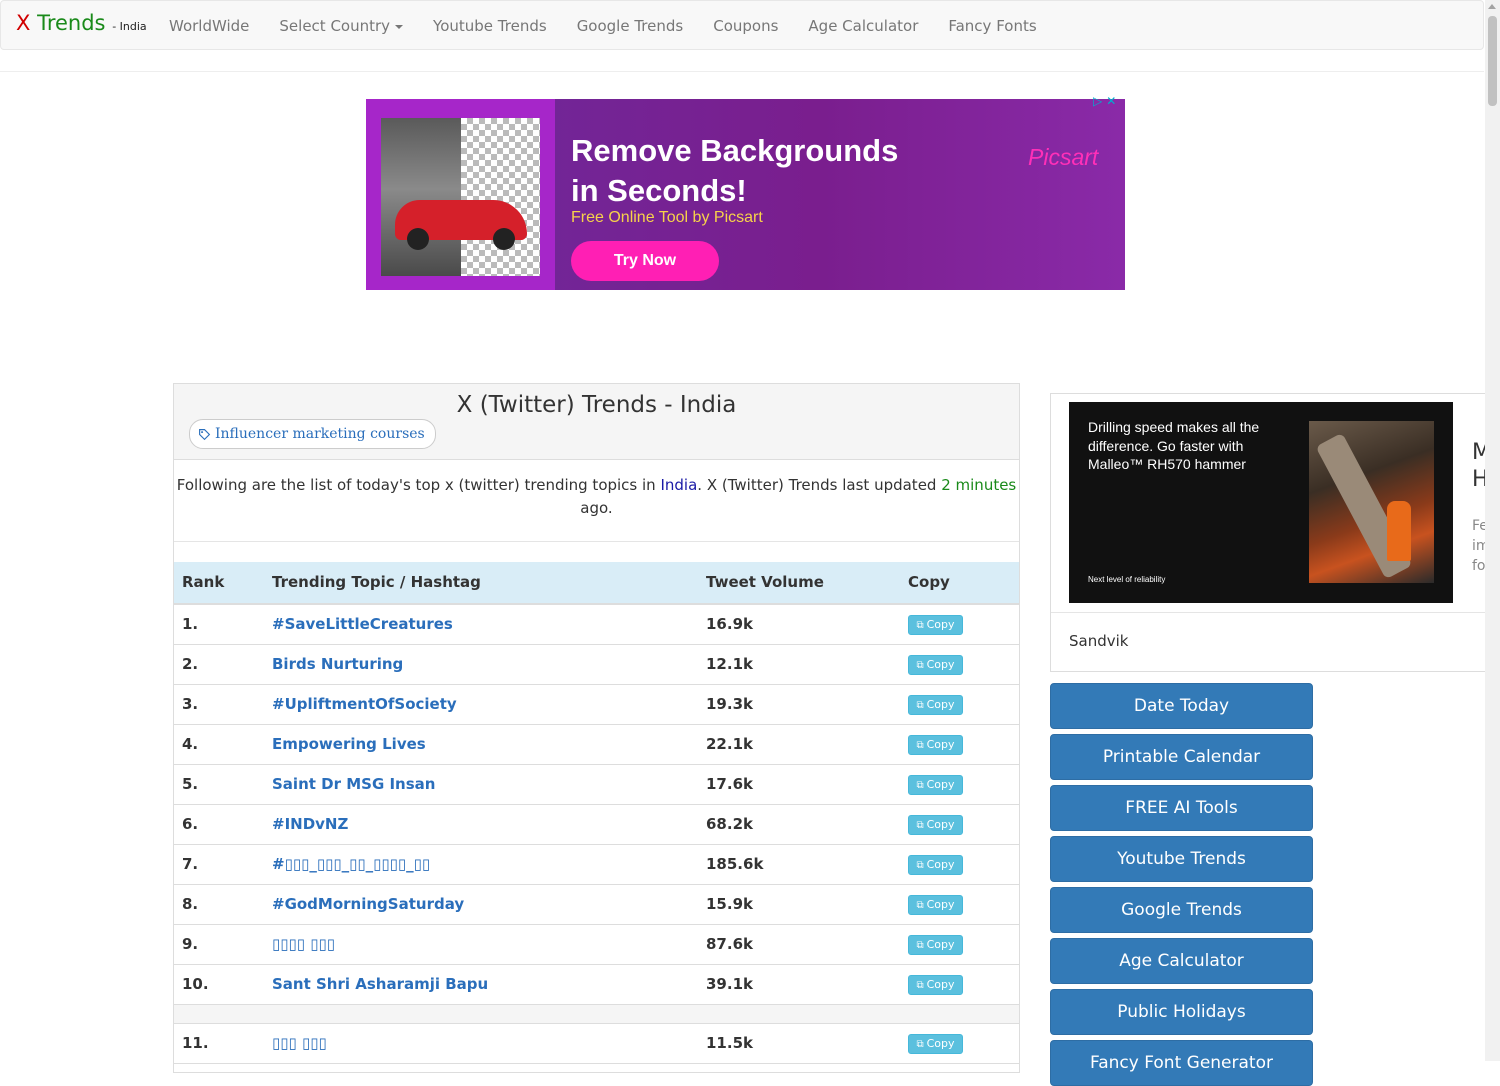  I want to click on row-rank: 5., so click(190, 784).